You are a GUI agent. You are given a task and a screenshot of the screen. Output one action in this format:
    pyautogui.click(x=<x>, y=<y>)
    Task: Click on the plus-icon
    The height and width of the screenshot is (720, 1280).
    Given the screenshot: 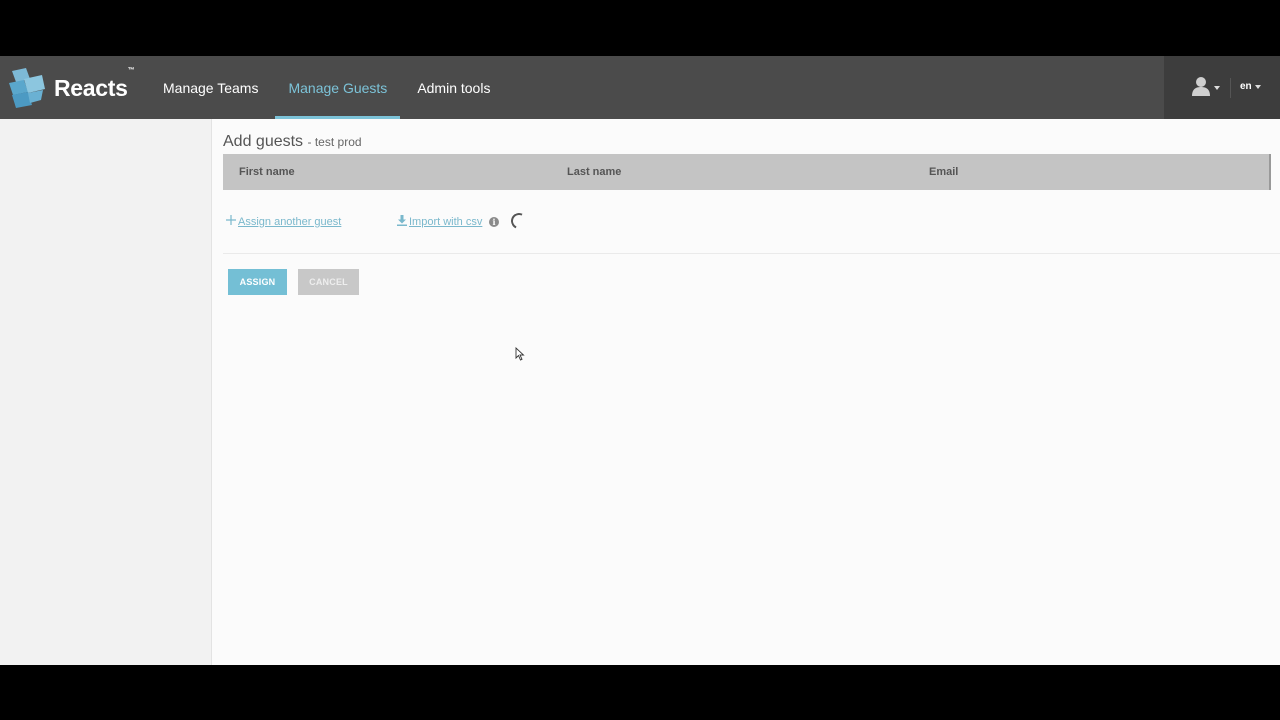 What is the action you would take?
    pyautogui.click(x=231, y=221)
    